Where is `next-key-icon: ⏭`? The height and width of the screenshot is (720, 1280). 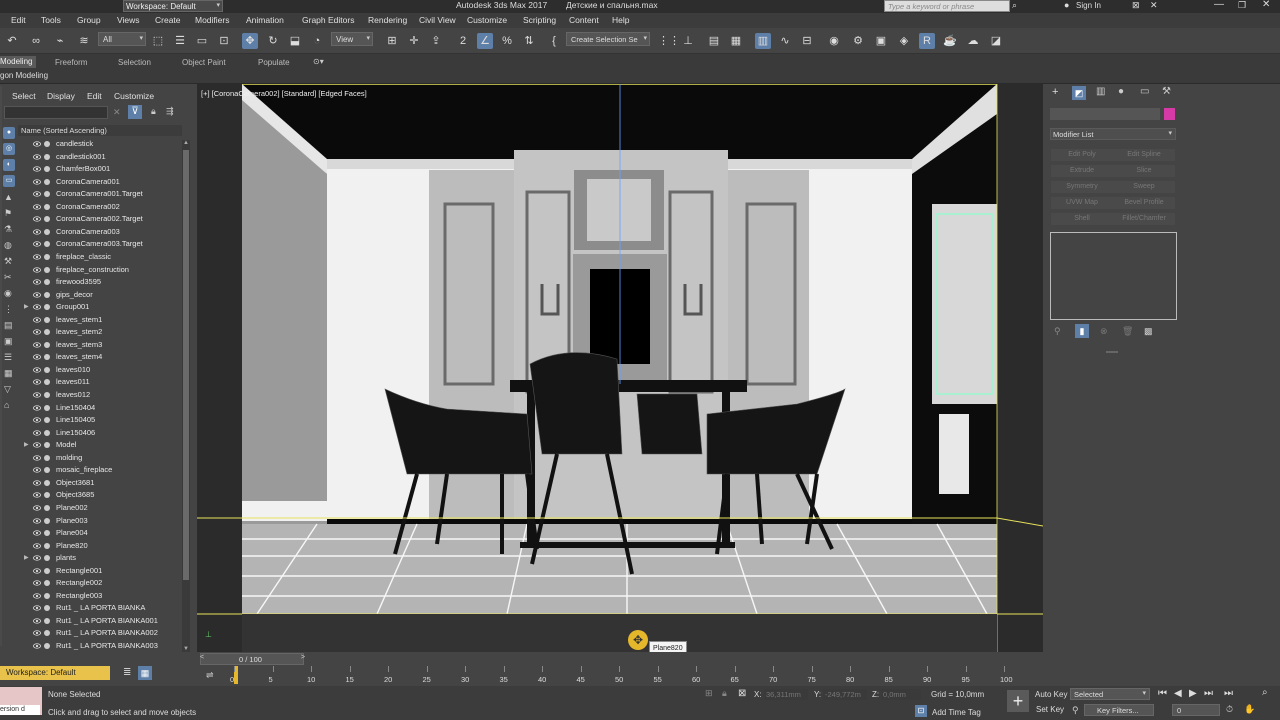 next-key-icon: ⏭ is located at coordinates (1208, 693).